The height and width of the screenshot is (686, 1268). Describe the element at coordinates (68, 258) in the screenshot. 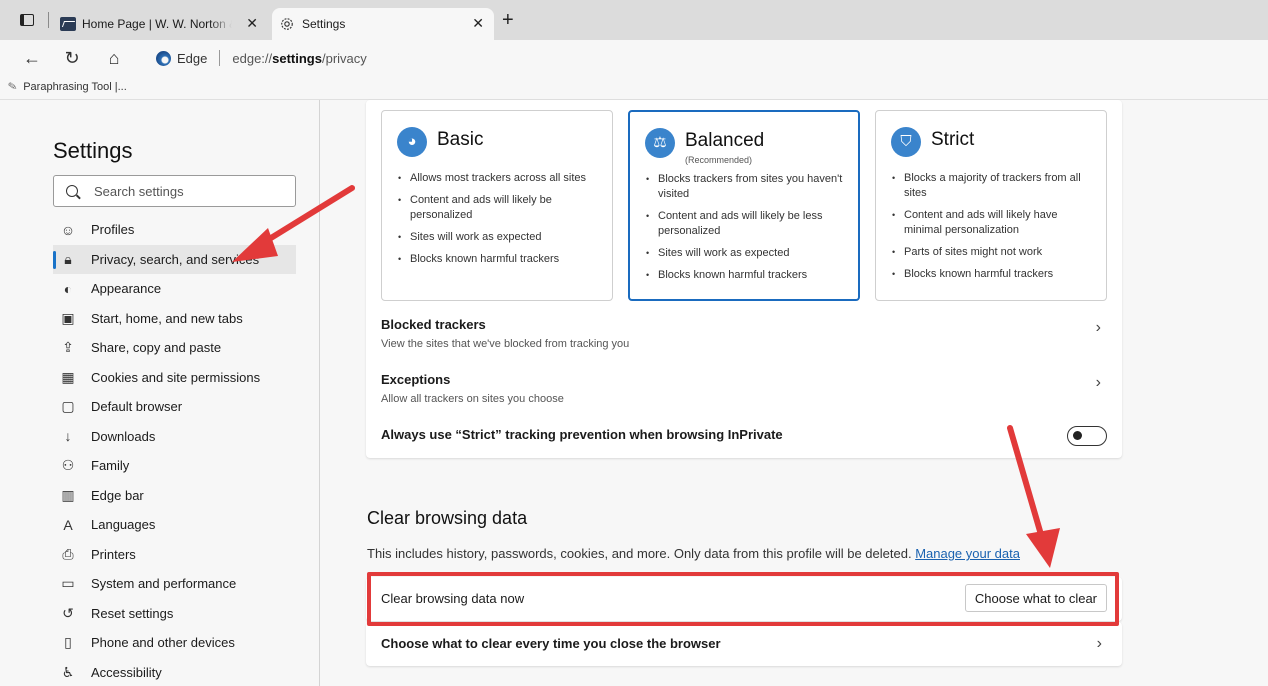

I see `lock-icon: 🔒︎` at that location.